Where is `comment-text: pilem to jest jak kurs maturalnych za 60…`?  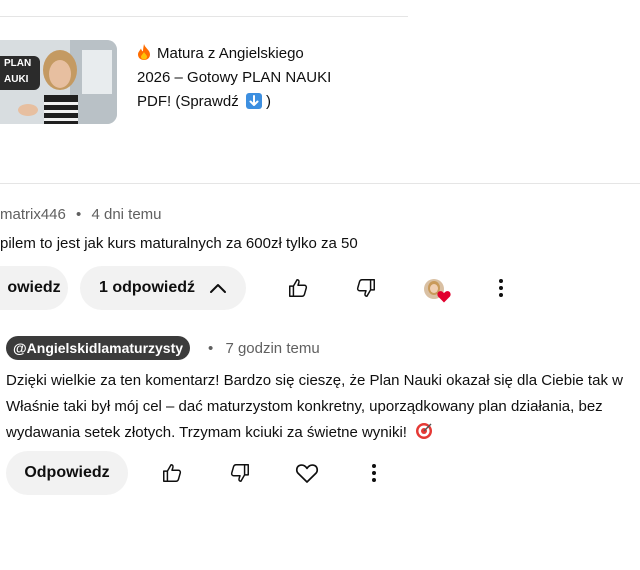 comment-text: pilem to jest jak kurs maturalnych za 60… is located at coordinates (179, 243).